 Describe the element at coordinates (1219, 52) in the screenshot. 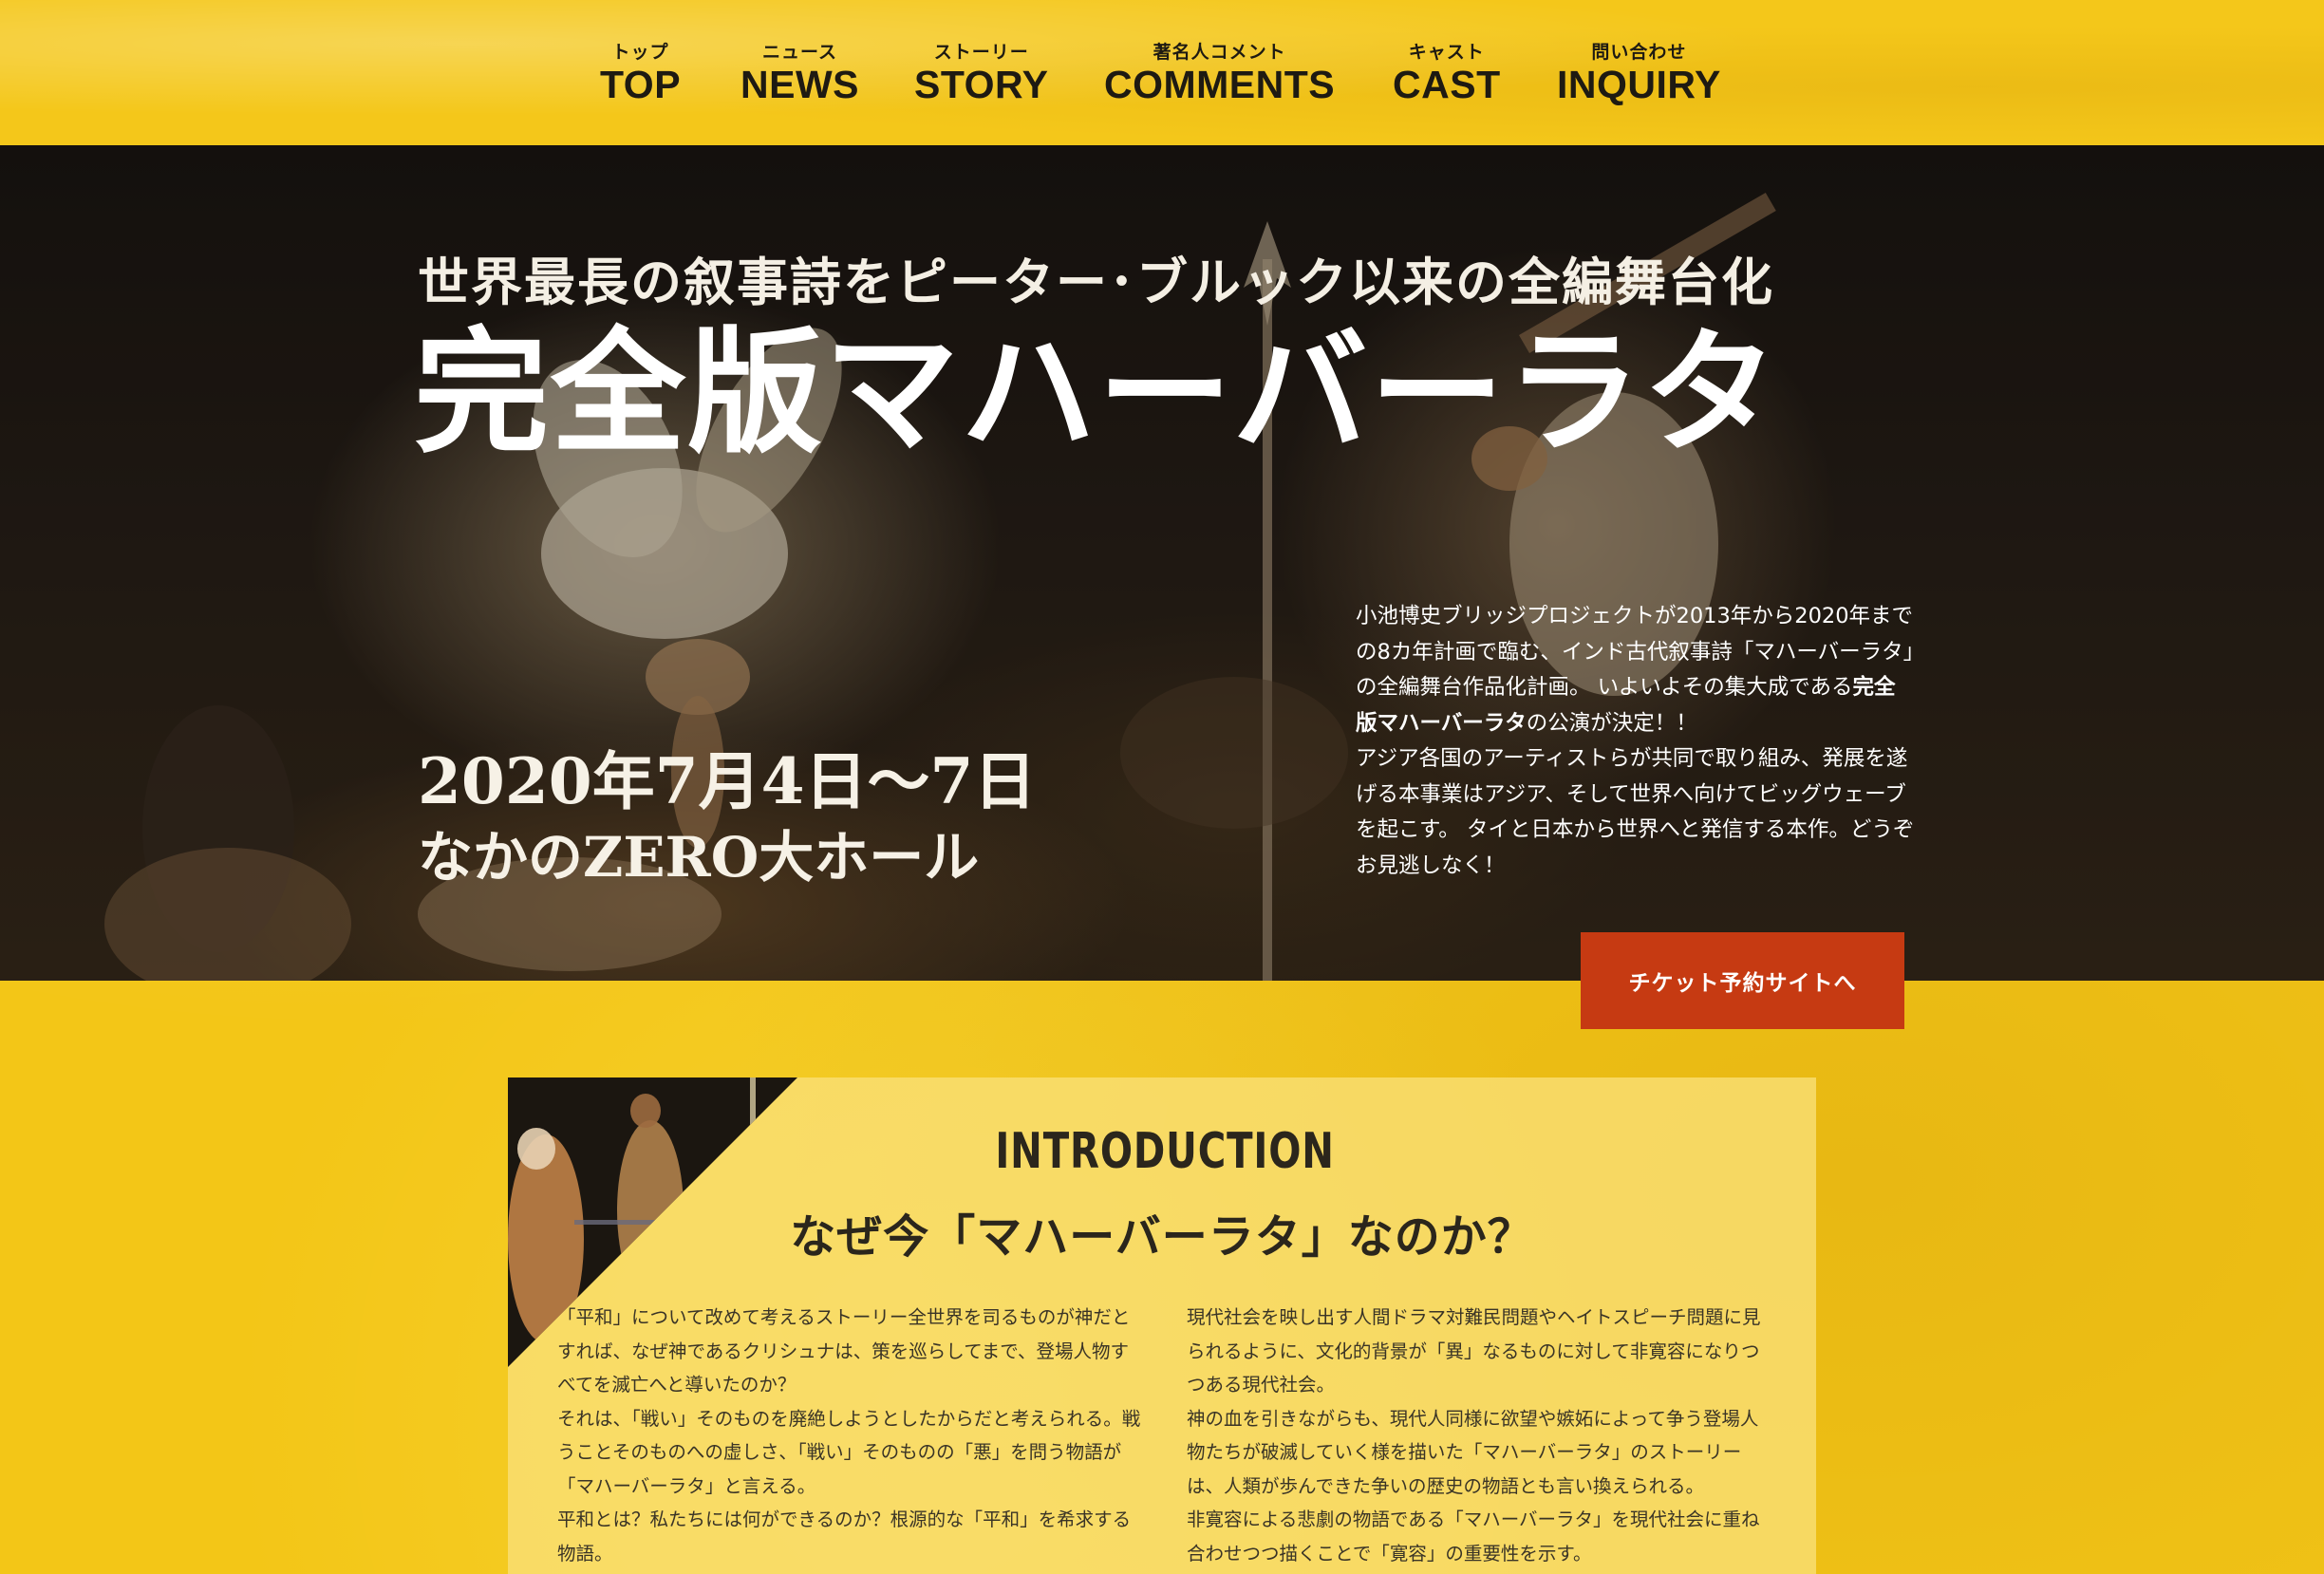

I see `nav-item-comments-jp-label: 著名人コメント` at that location.